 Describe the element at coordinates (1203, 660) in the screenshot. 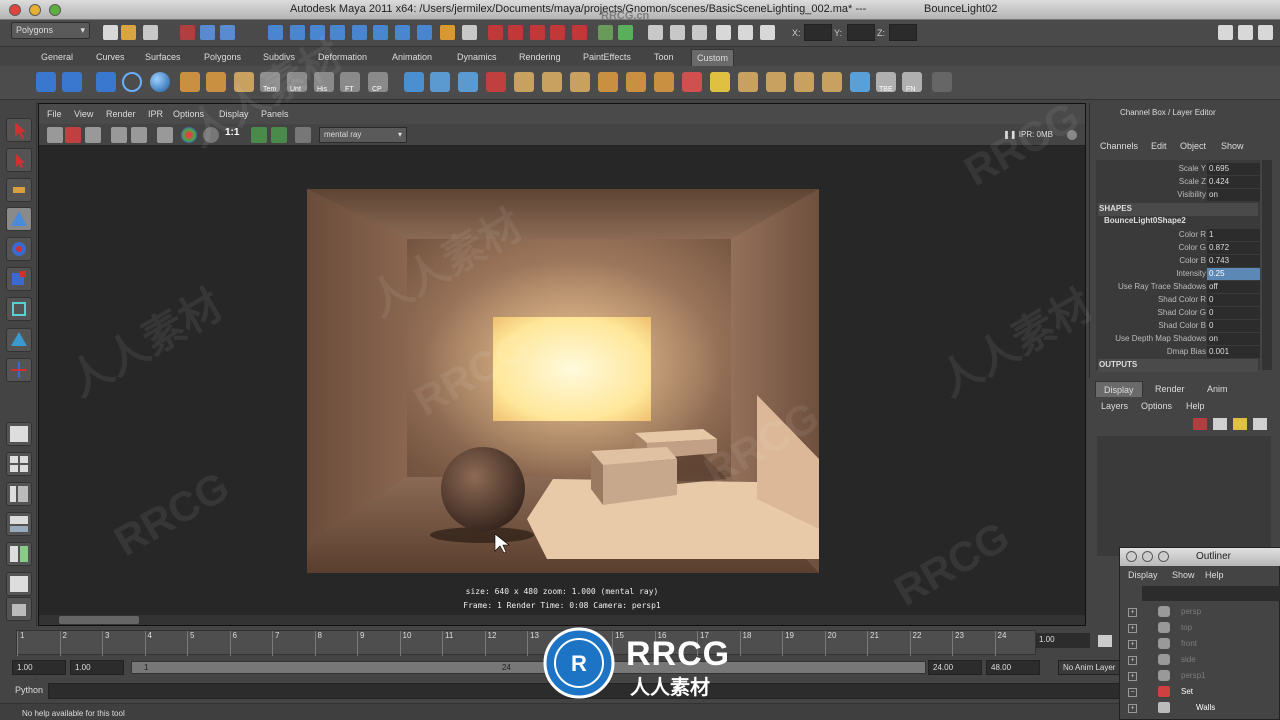

I see `outliner-item: + side` at that location.